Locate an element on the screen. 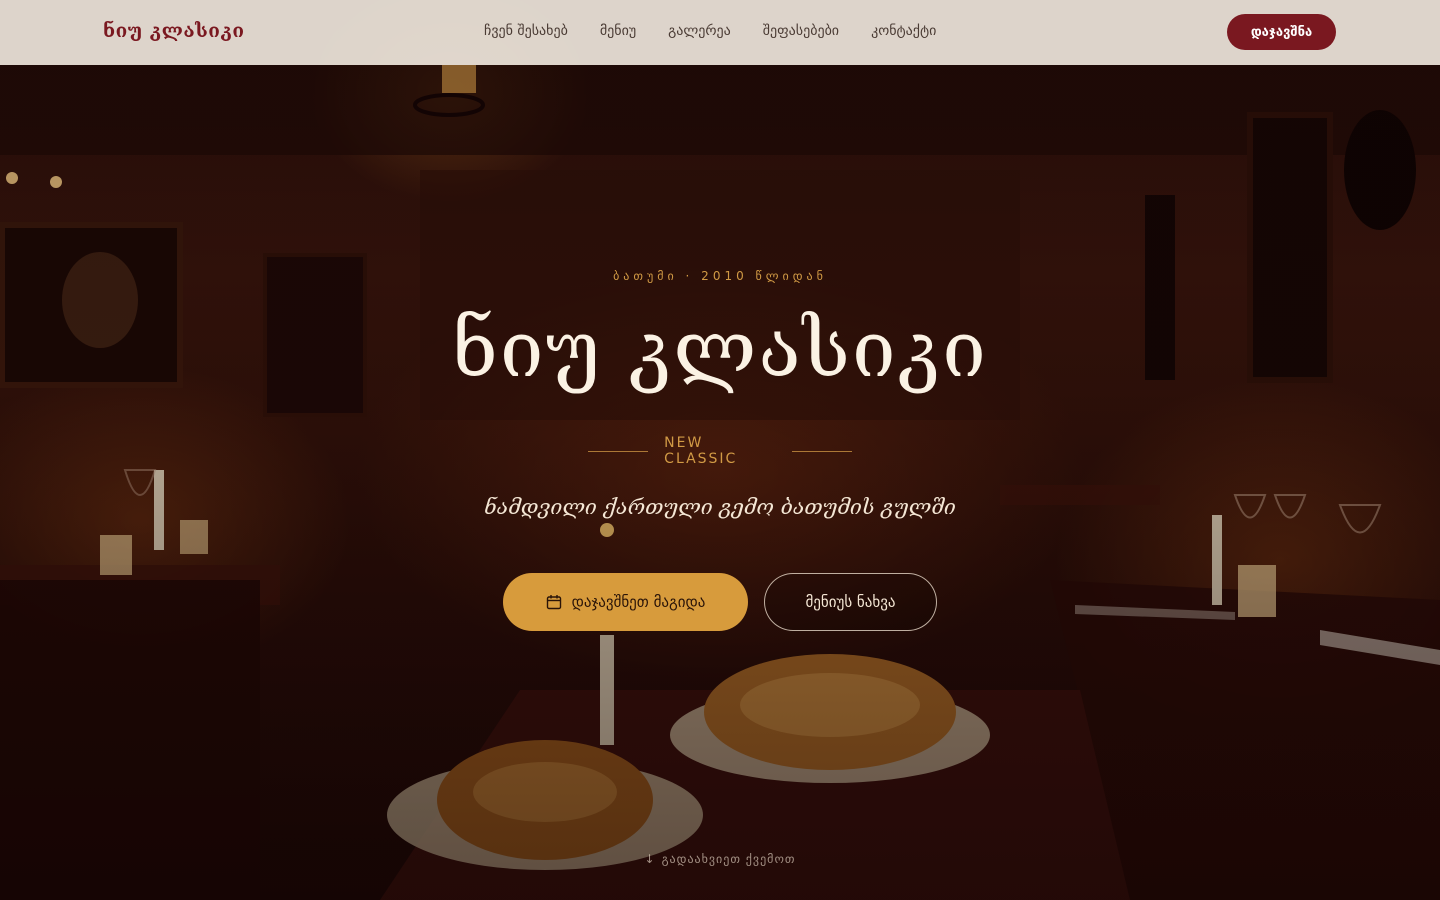 Image resolution: width=1440 pixels, height=900 pixels. book-table-label: დაჯავშნეთ მაგიდა is located at coordinates (638, 602).